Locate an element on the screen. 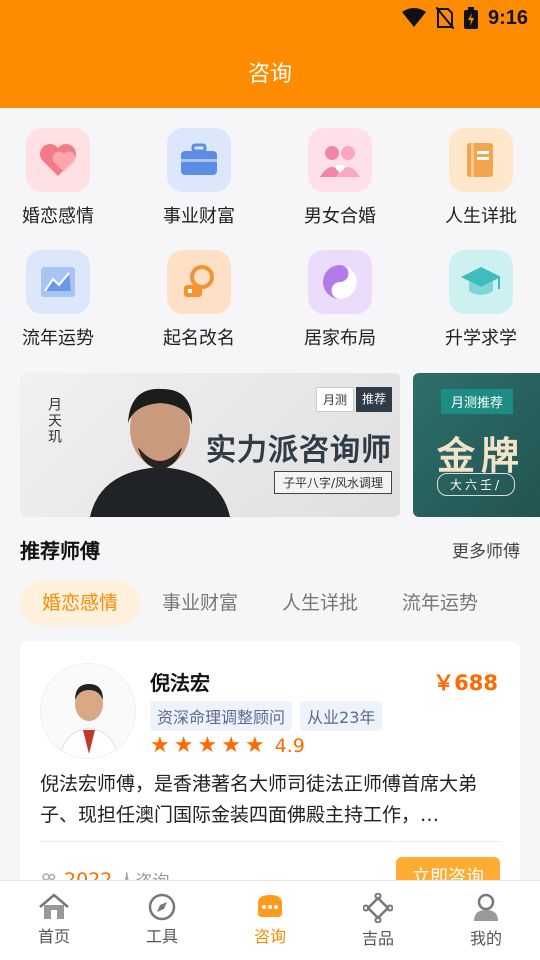  nav-home: 首页 is located at coordinates (54, 920).